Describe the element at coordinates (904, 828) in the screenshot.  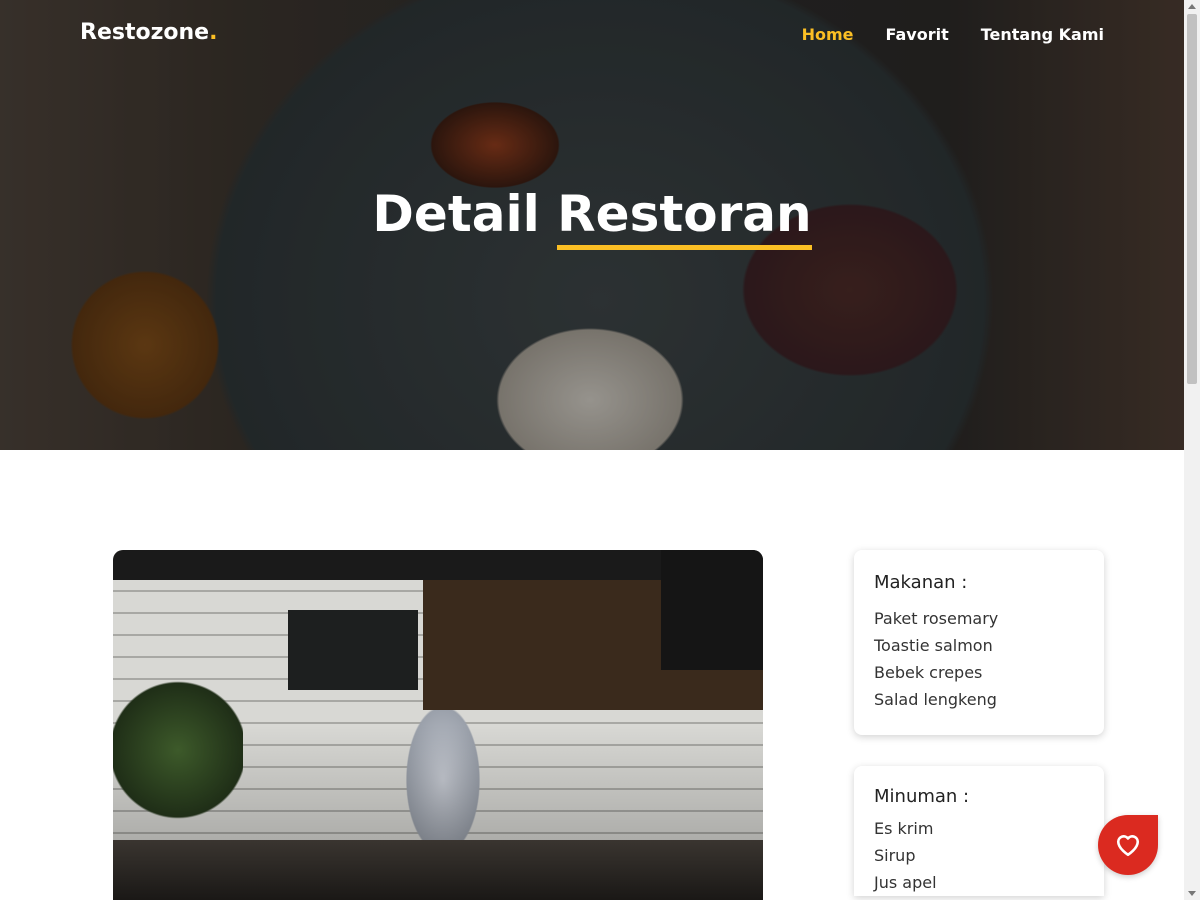
I see `drink-item: Es krim` at that location.